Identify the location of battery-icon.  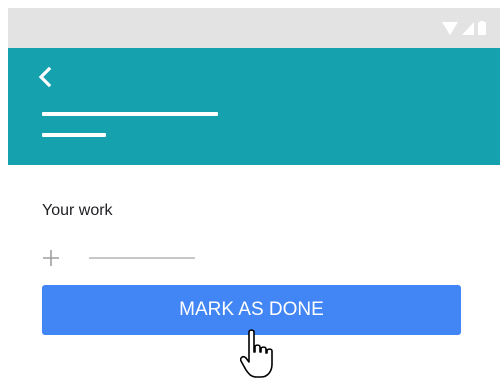
(482, 28).